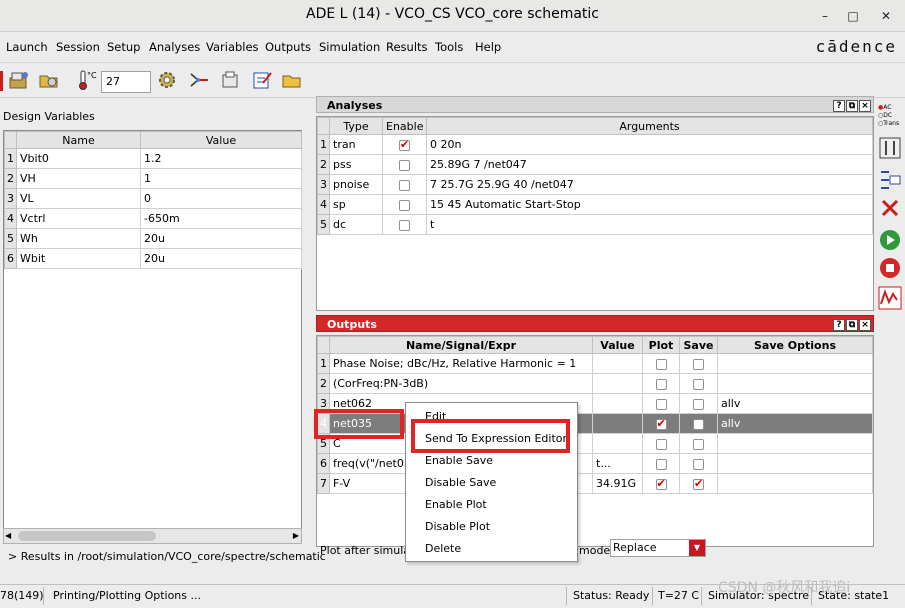 The image size is (905, 608). What do you see at coordinates (649, 204) in the screenshot?
I see `analysis-args: 15 45 Automatic Start-Stop` at bounding box center [649, 204].